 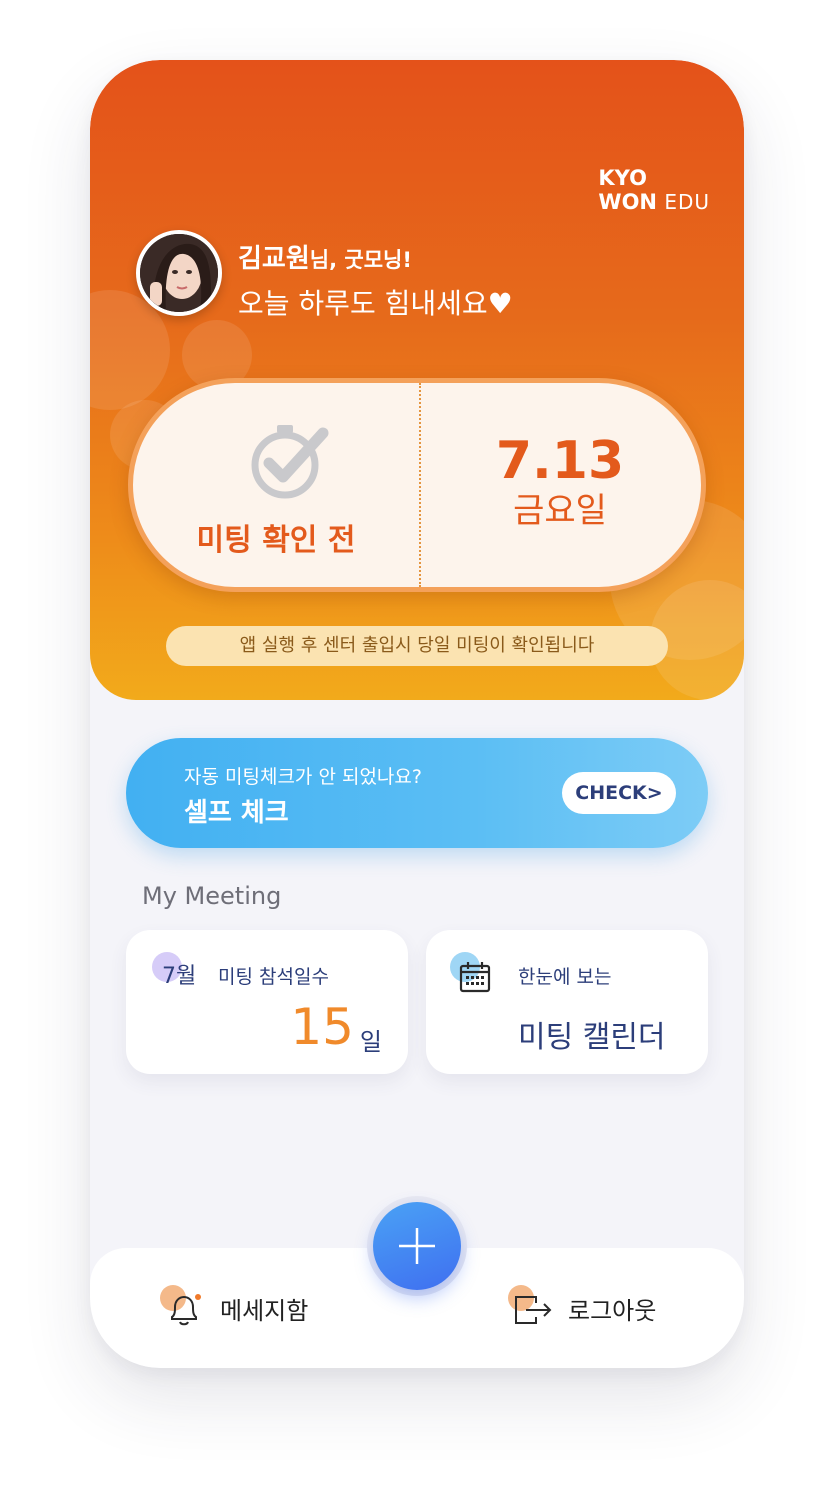 What do you see at coordinates (475, 977) in the screenshot?
I see `calendar-icon` at bounding box center [475, 977].